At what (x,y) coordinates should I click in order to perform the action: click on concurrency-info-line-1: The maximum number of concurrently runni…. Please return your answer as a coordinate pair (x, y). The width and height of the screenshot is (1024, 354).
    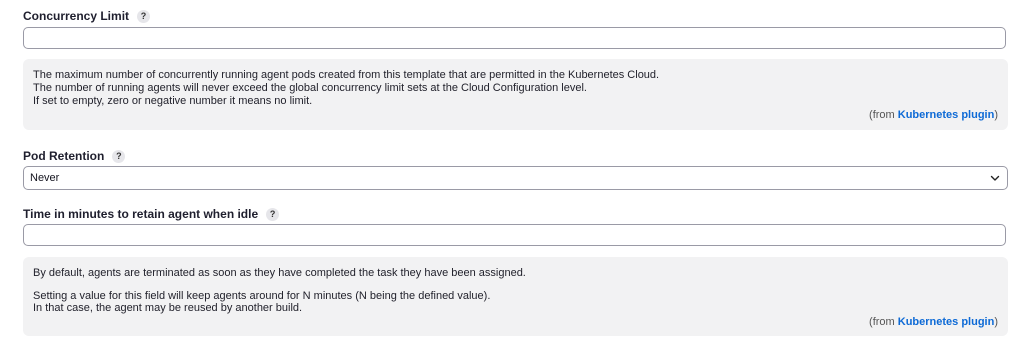
    Looking at the image, I should click on (346, 75).